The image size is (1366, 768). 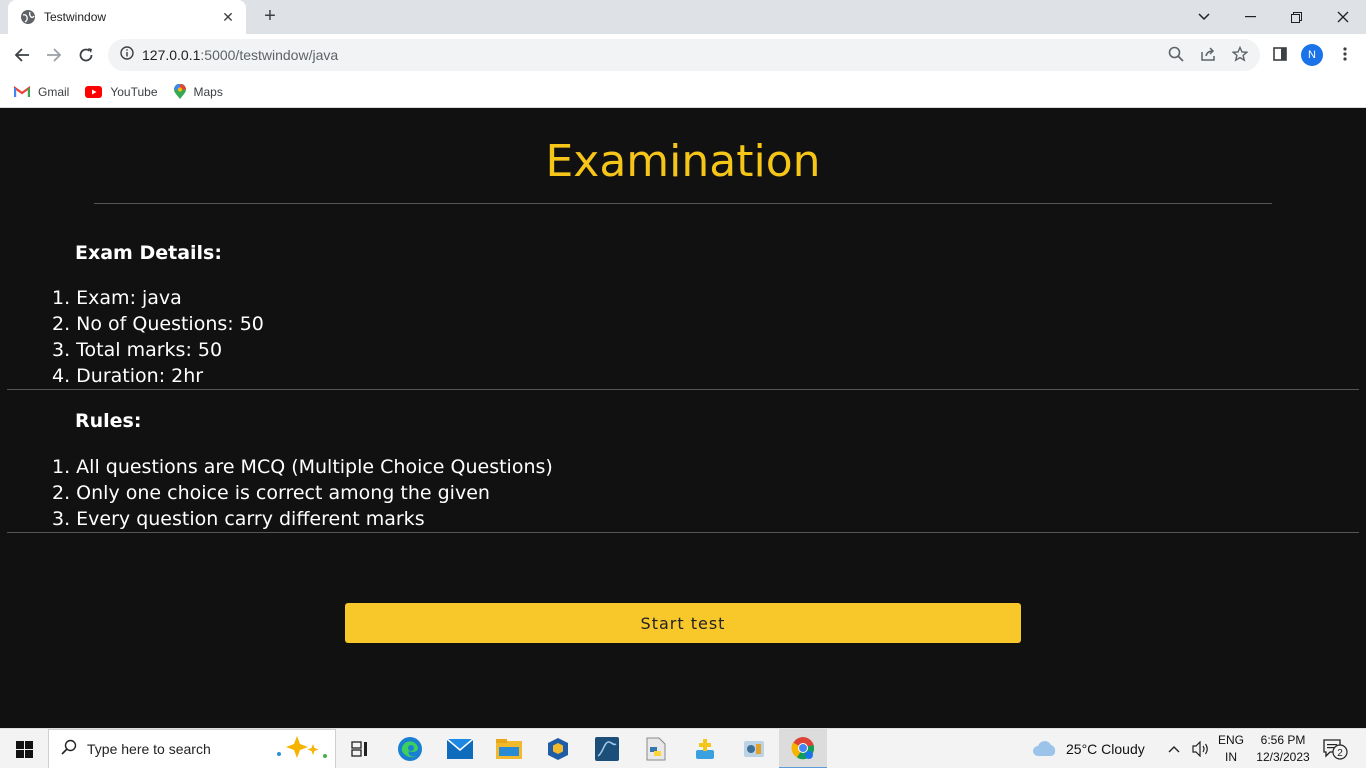 What do you see at coordinates (1240, 54) in the screenshot?
I see `bookmark-star-icon` at bounding box center [1240, 54].